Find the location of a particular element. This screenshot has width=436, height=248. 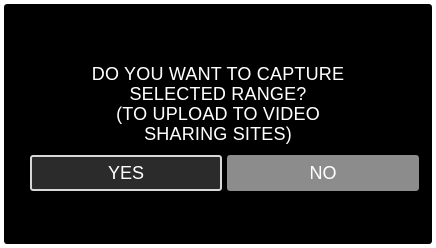

no-button: NO is located at coordinates (323, 173).